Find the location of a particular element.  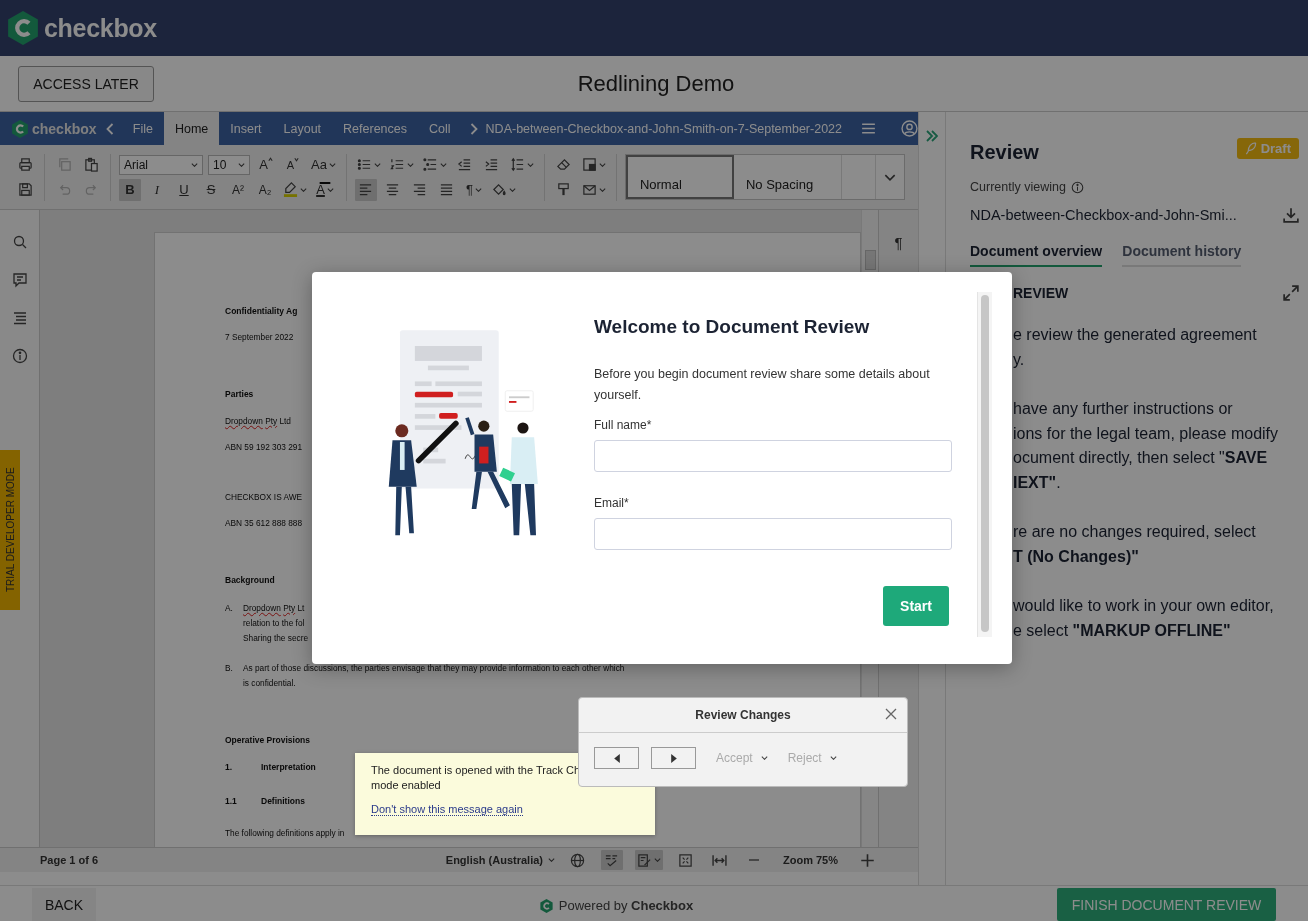

feather-icon is located at coordinates (1250, 148).